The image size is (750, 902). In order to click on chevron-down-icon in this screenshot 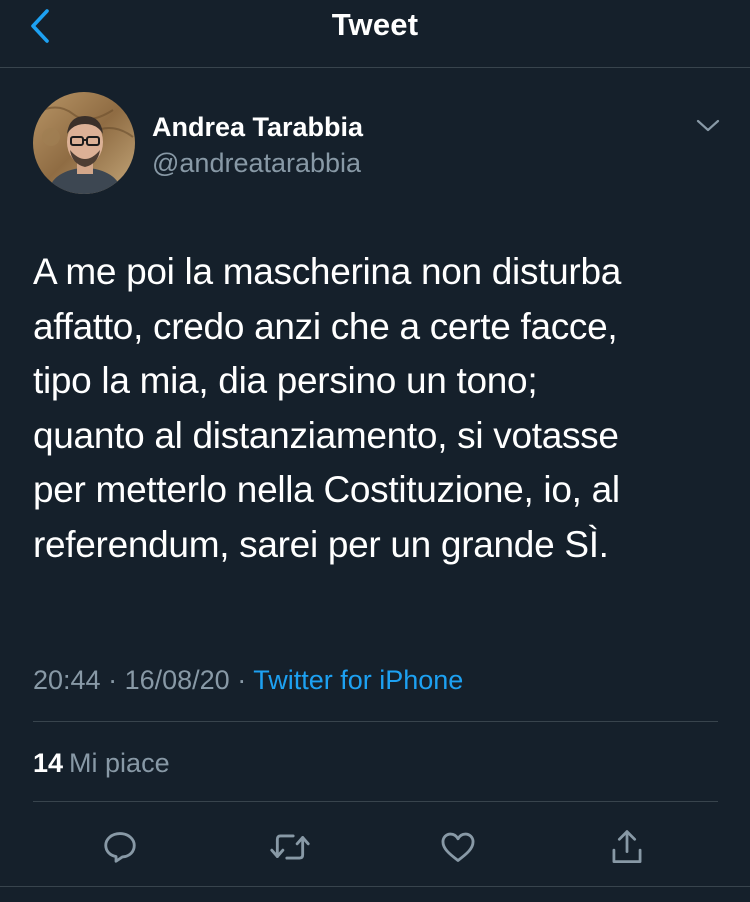, I will do `click(708, 125)`.